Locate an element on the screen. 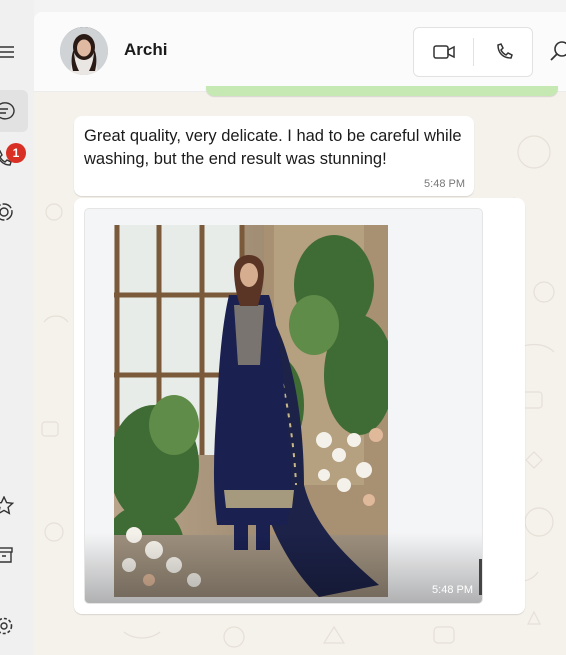 This screenshot has width=566, height=655. chats-button is located at coordinates (15, 111).